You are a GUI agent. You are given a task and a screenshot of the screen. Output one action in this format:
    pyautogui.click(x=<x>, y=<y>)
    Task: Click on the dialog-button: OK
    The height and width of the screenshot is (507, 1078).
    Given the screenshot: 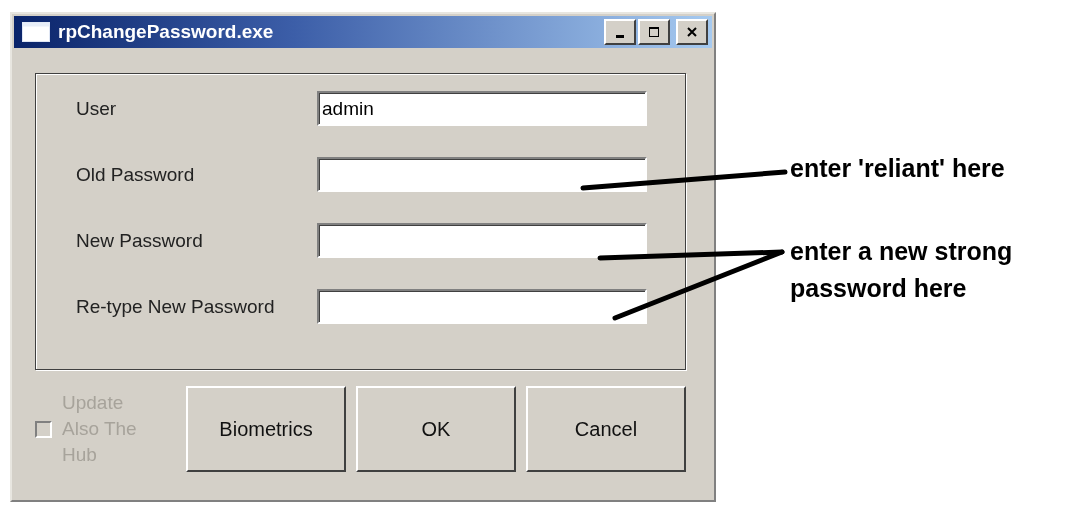 What is the action you would take?
    pyautogui.click(x=436, y=429)
    